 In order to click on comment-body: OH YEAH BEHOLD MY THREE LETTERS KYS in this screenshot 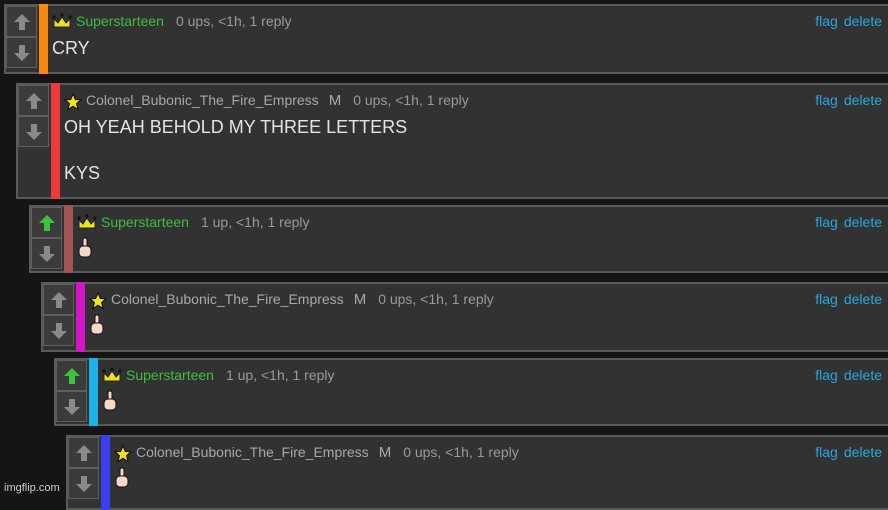, I will do `click(476, 150)`.